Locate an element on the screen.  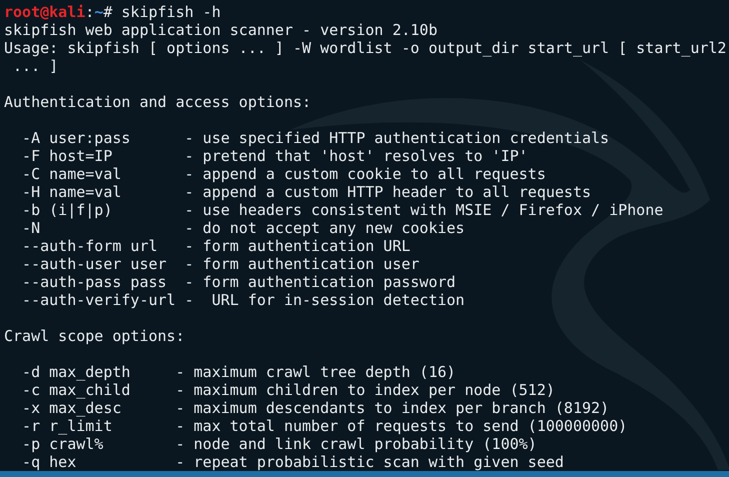
option-description: - form authentication password is located at coordinates (320, 282).